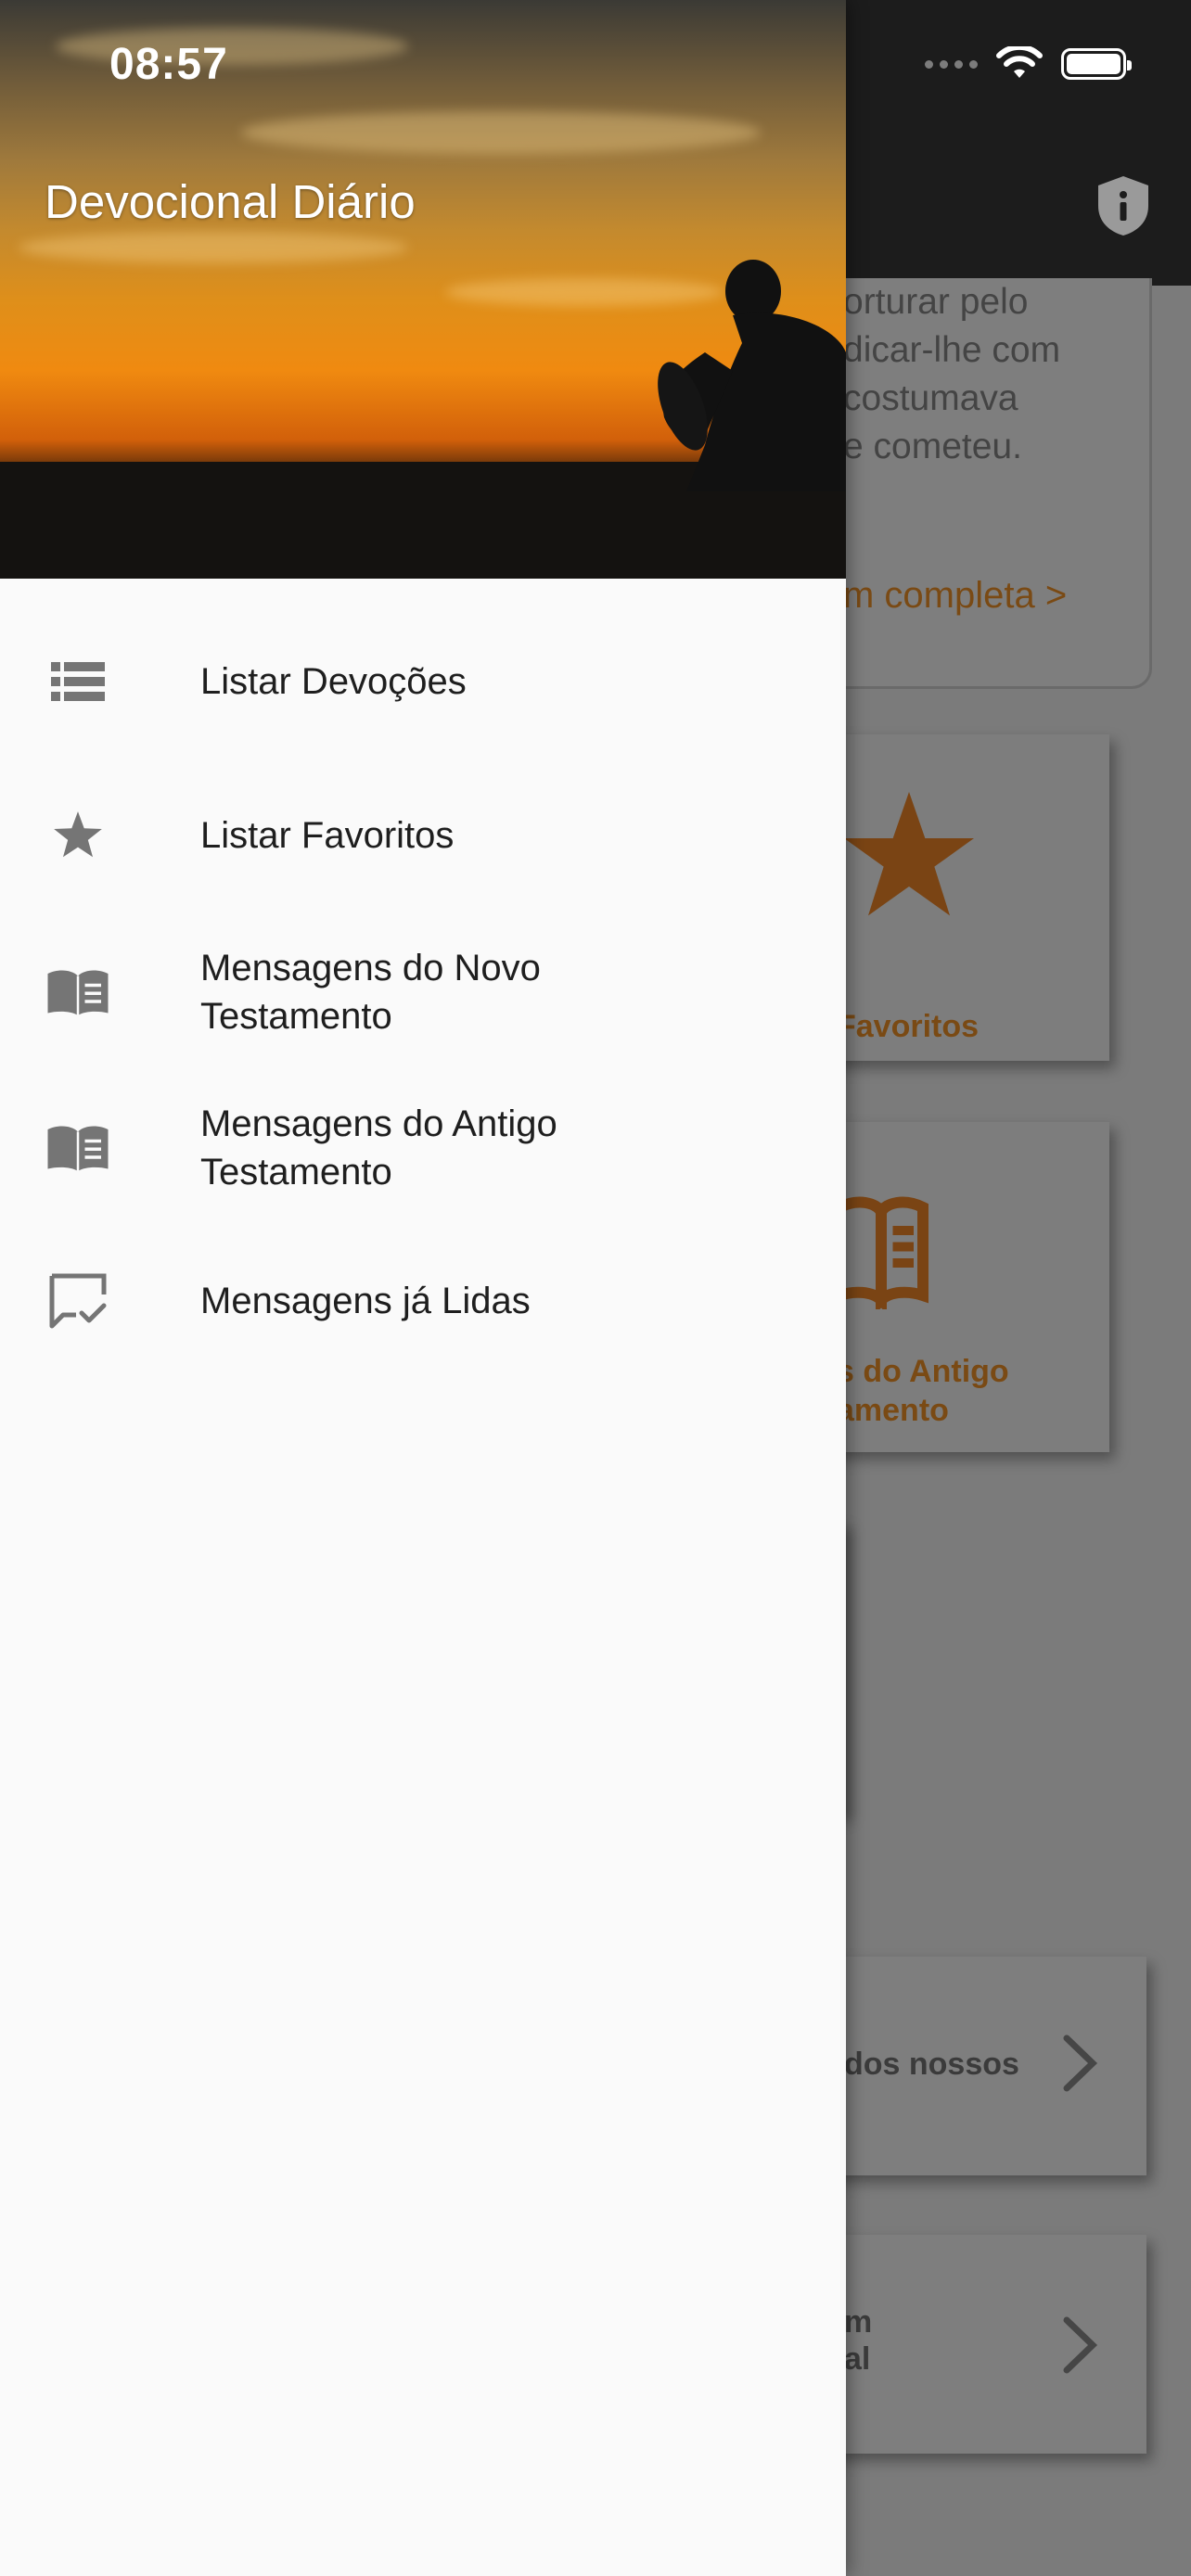 The width and height of the screenshot is (1191, 2576). What do you see at coordinates (168, 64) in the screenshot?
I see `status-time: 08:57` at bounding box center [168, 64].